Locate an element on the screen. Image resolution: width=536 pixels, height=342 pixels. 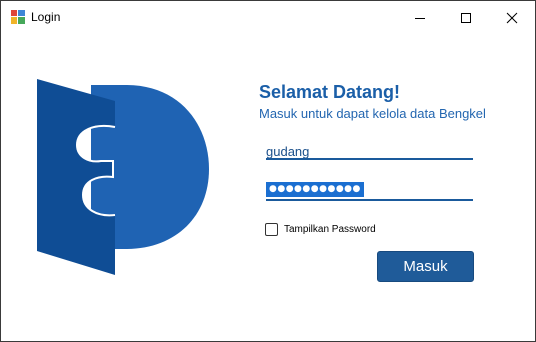
password-underline is located at coordinates (369, 200).